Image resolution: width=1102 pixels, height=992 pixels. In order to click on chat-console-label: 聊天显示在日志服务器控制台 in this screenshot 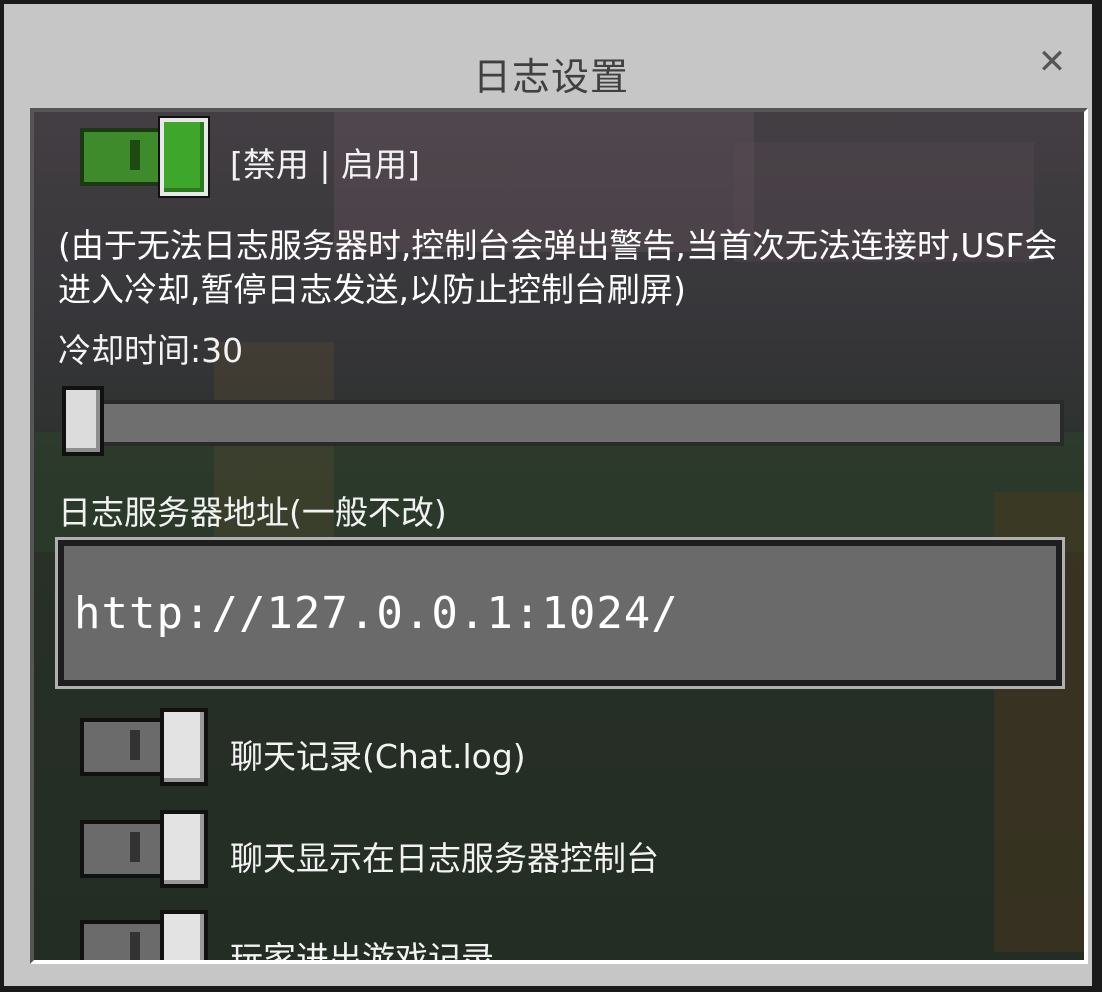, I will do `click(444, 858)`.